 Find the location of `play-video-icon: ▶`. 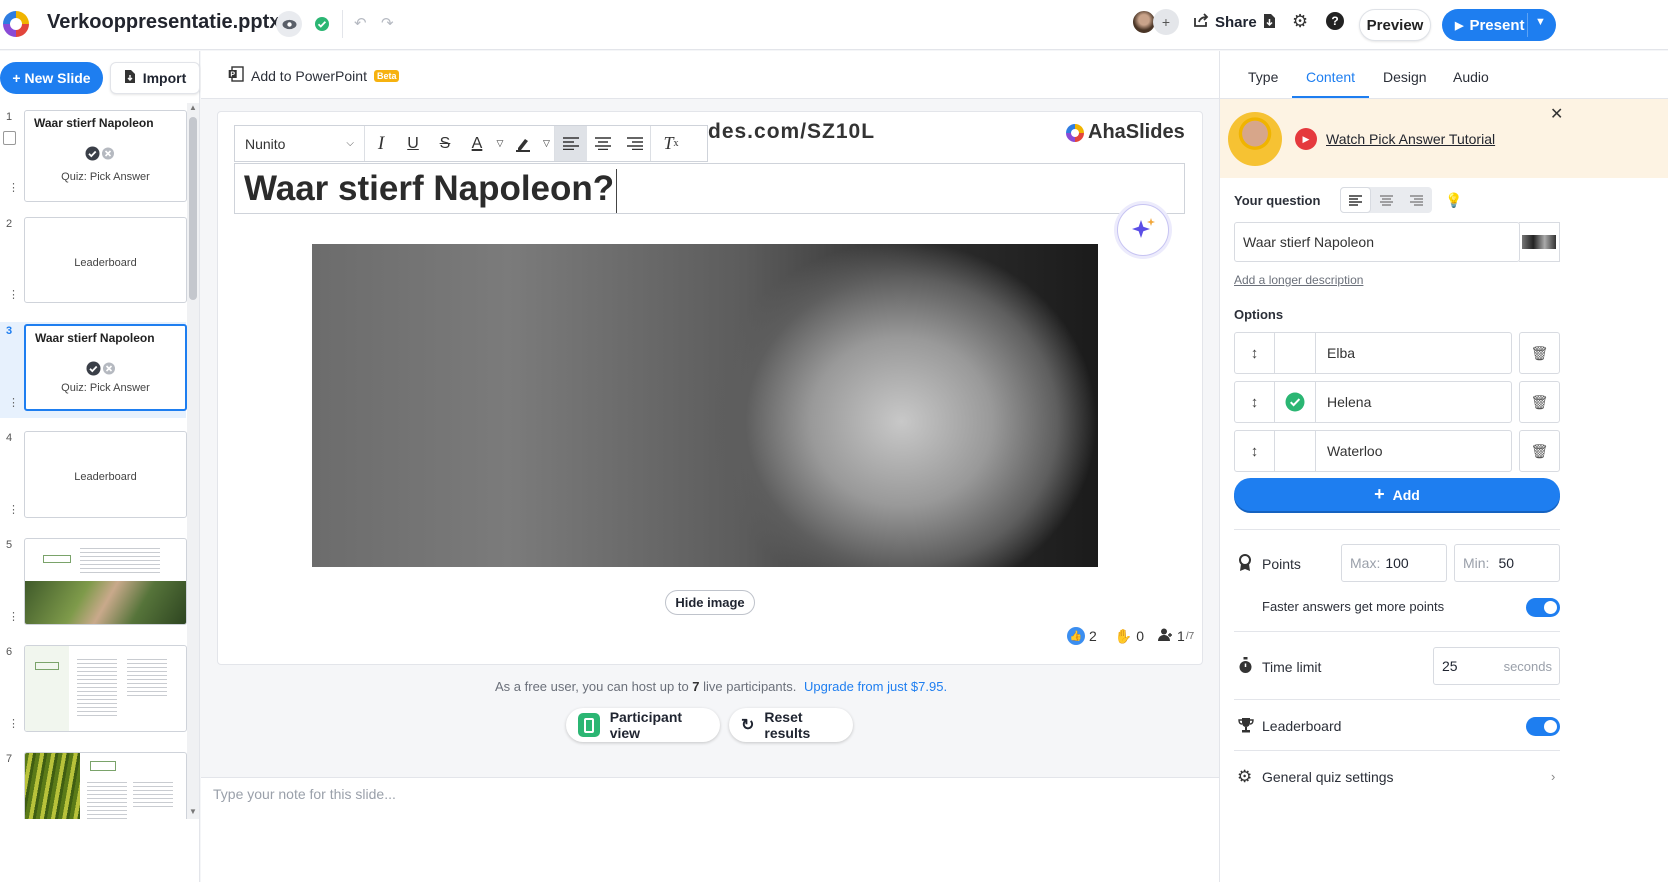

play-video-icon: ▶ is located at coordinates (1306, 139).